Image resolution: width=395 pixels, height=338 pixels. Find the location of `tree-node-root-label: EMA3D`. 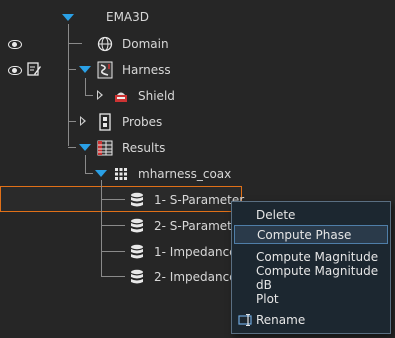

tree-node-root-label: EMA3D is located at coordinates (128, 17).